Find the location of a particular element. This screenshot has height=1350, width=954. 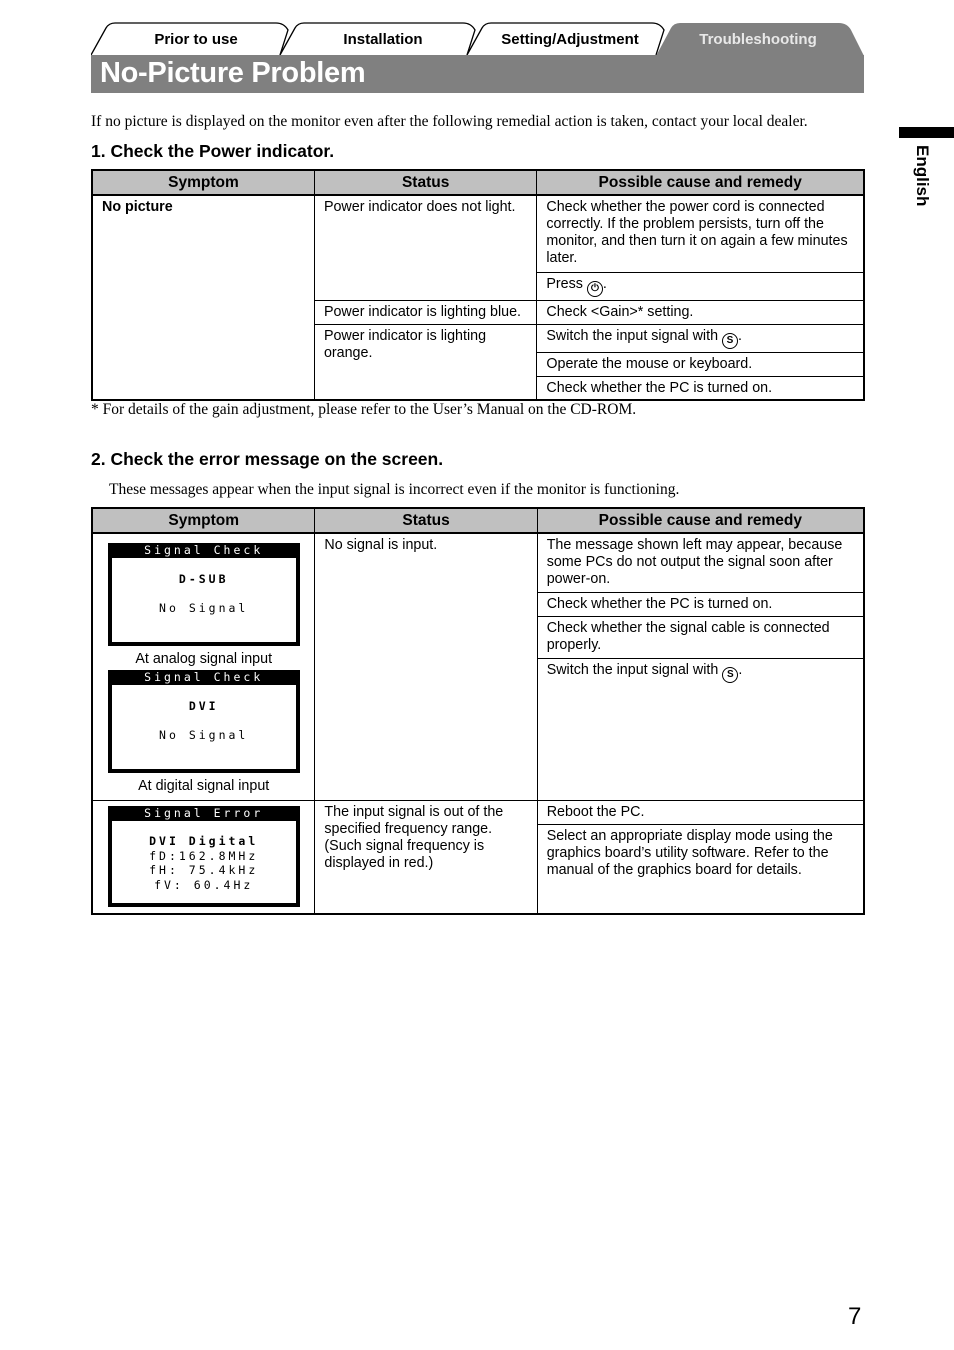

power-icon: ⏻ is located at coordinates (594, 288).